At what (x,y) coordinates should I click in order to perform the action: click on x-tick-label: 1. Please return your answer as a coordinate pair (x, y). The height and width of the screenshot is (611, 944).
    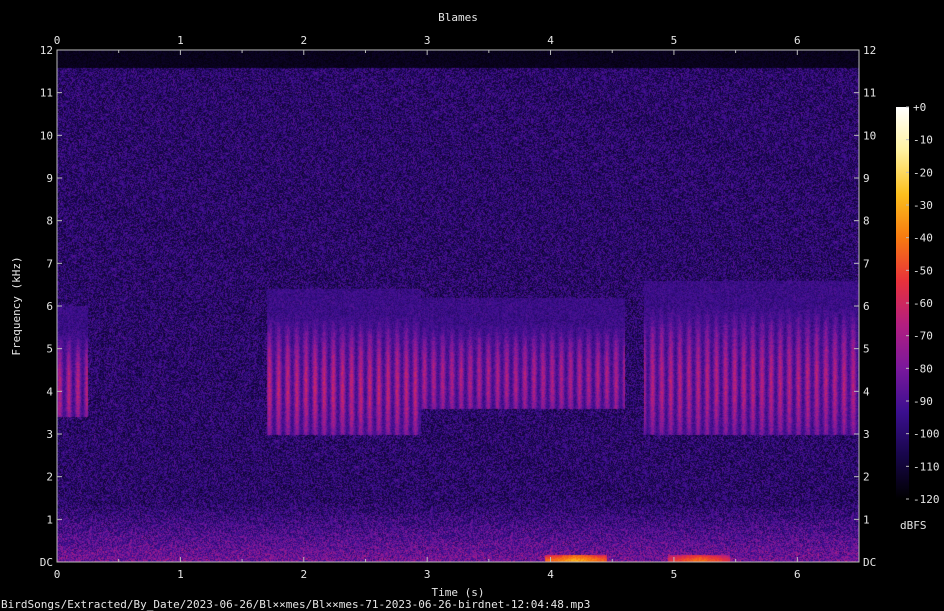
    Looking at the image, I should click on (180, 574).